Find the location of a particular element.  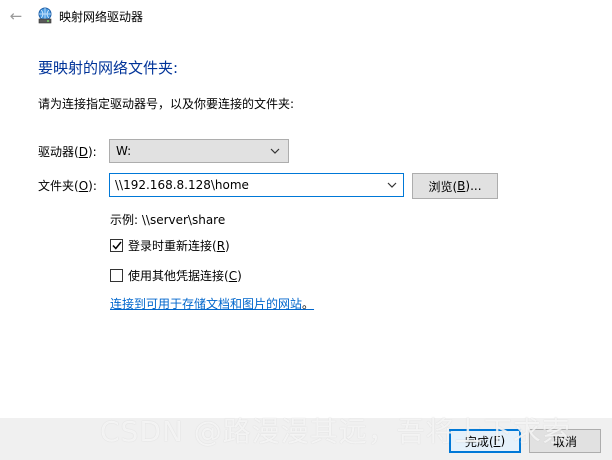

folder-path-value: \\192.168.8.128\home is located at coordinates (182, 185).